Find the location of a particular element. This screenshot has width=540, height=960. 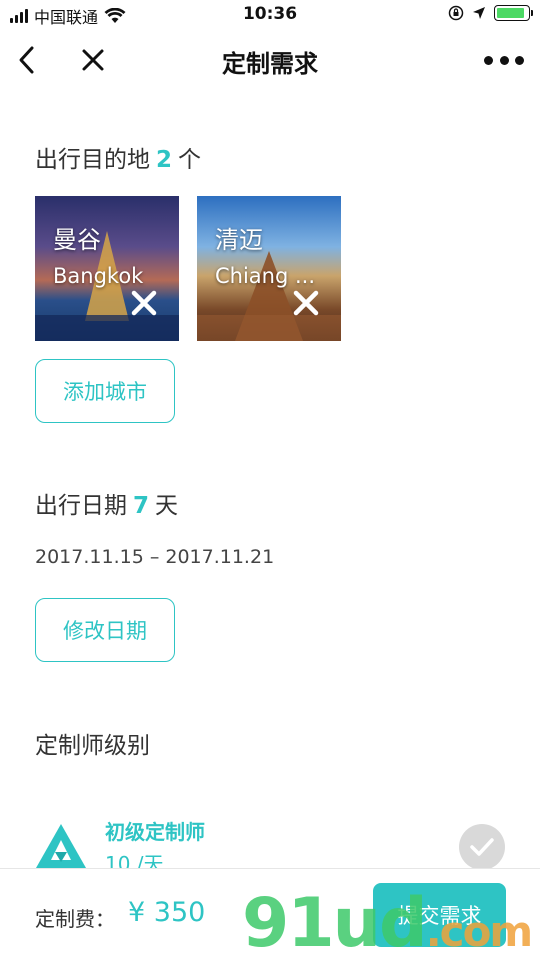

modify-date-button: 修改日期 is located at coordinates (105, 630).